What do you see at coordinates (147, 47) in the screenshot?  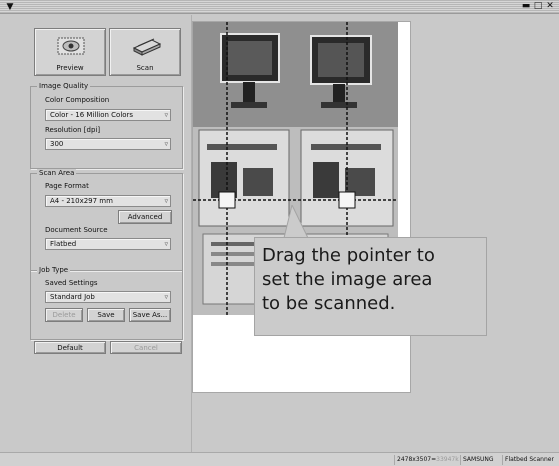 I see `scanner-icon` at bounding box center [147, 47].